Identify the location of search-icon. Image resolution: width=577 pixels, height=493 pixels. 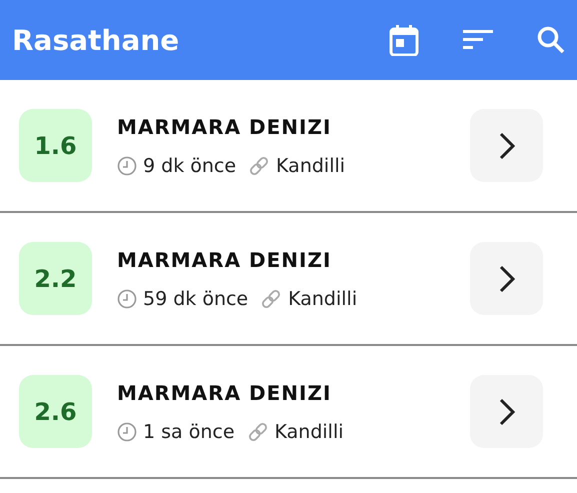
(551, 40).